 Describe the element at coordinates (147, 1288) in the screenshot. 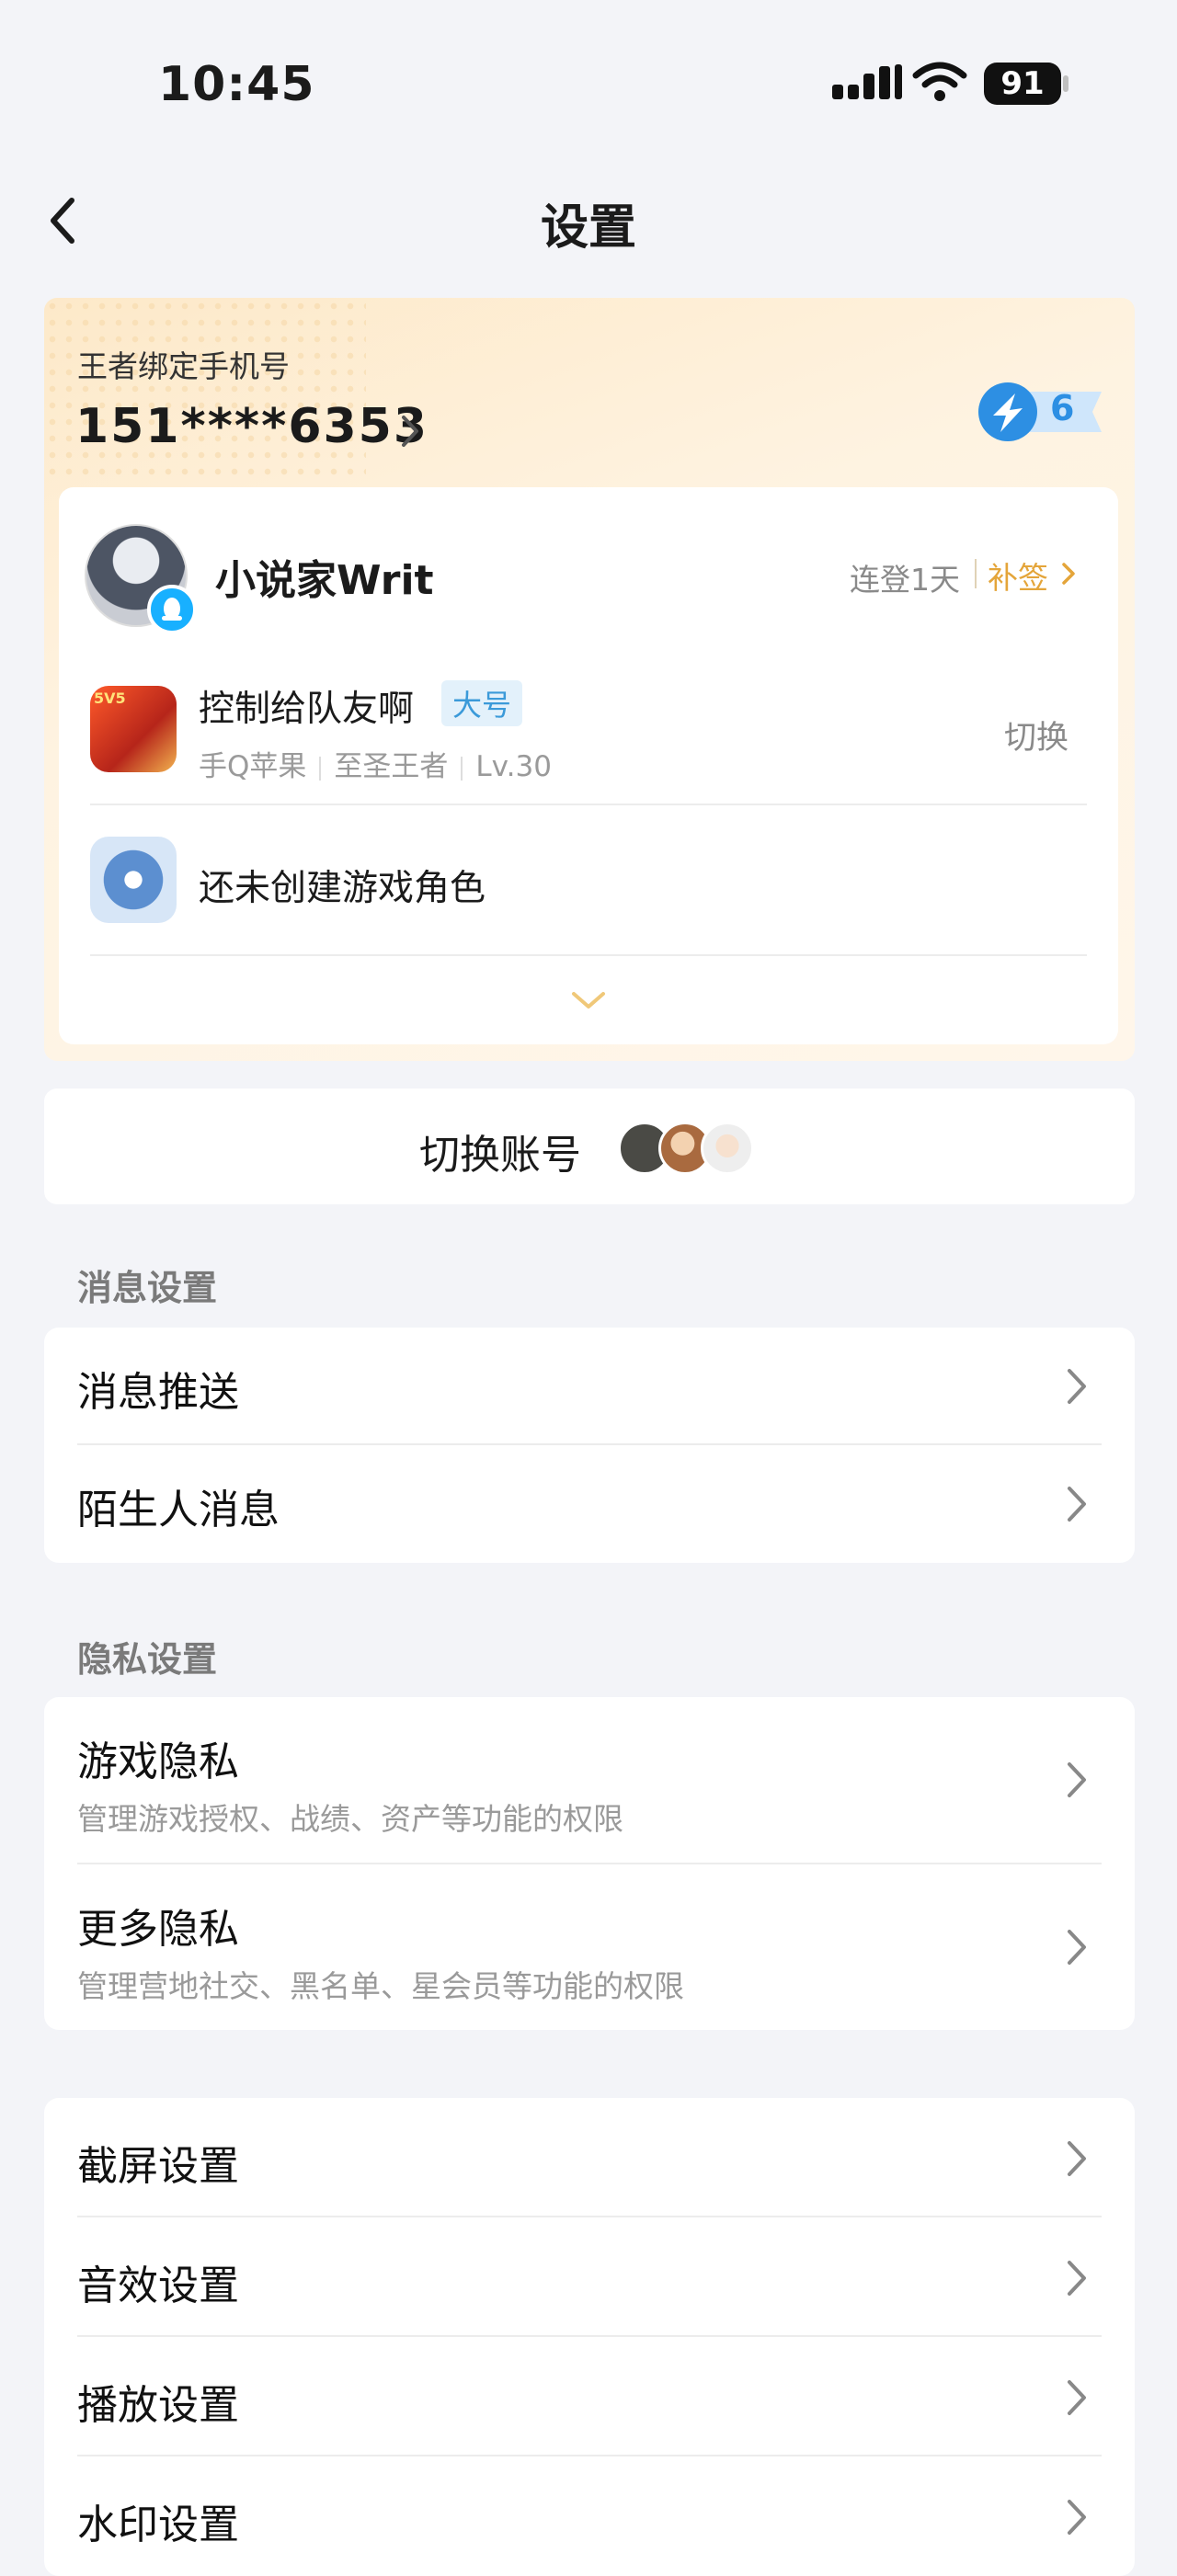

I see `section-title-message: 消息设置` at that location.